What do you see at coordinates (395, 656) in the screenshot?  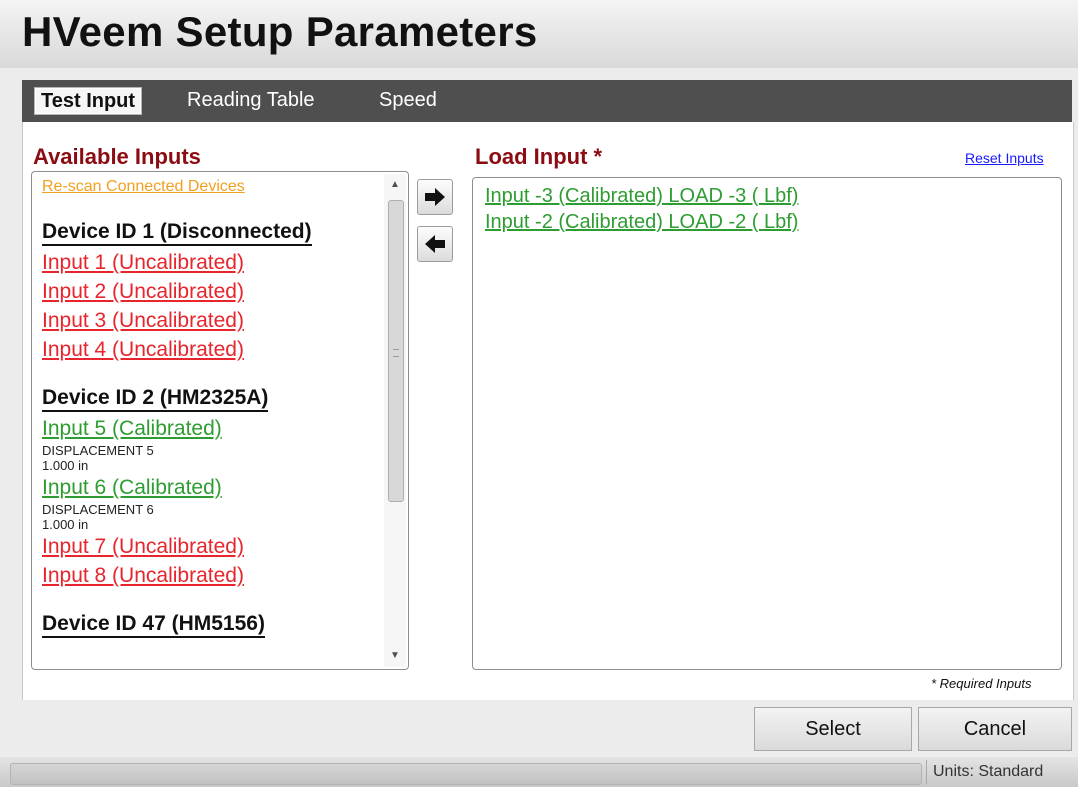 I see `scroll-down-icon: ▼` at bounding box center [395, 656].